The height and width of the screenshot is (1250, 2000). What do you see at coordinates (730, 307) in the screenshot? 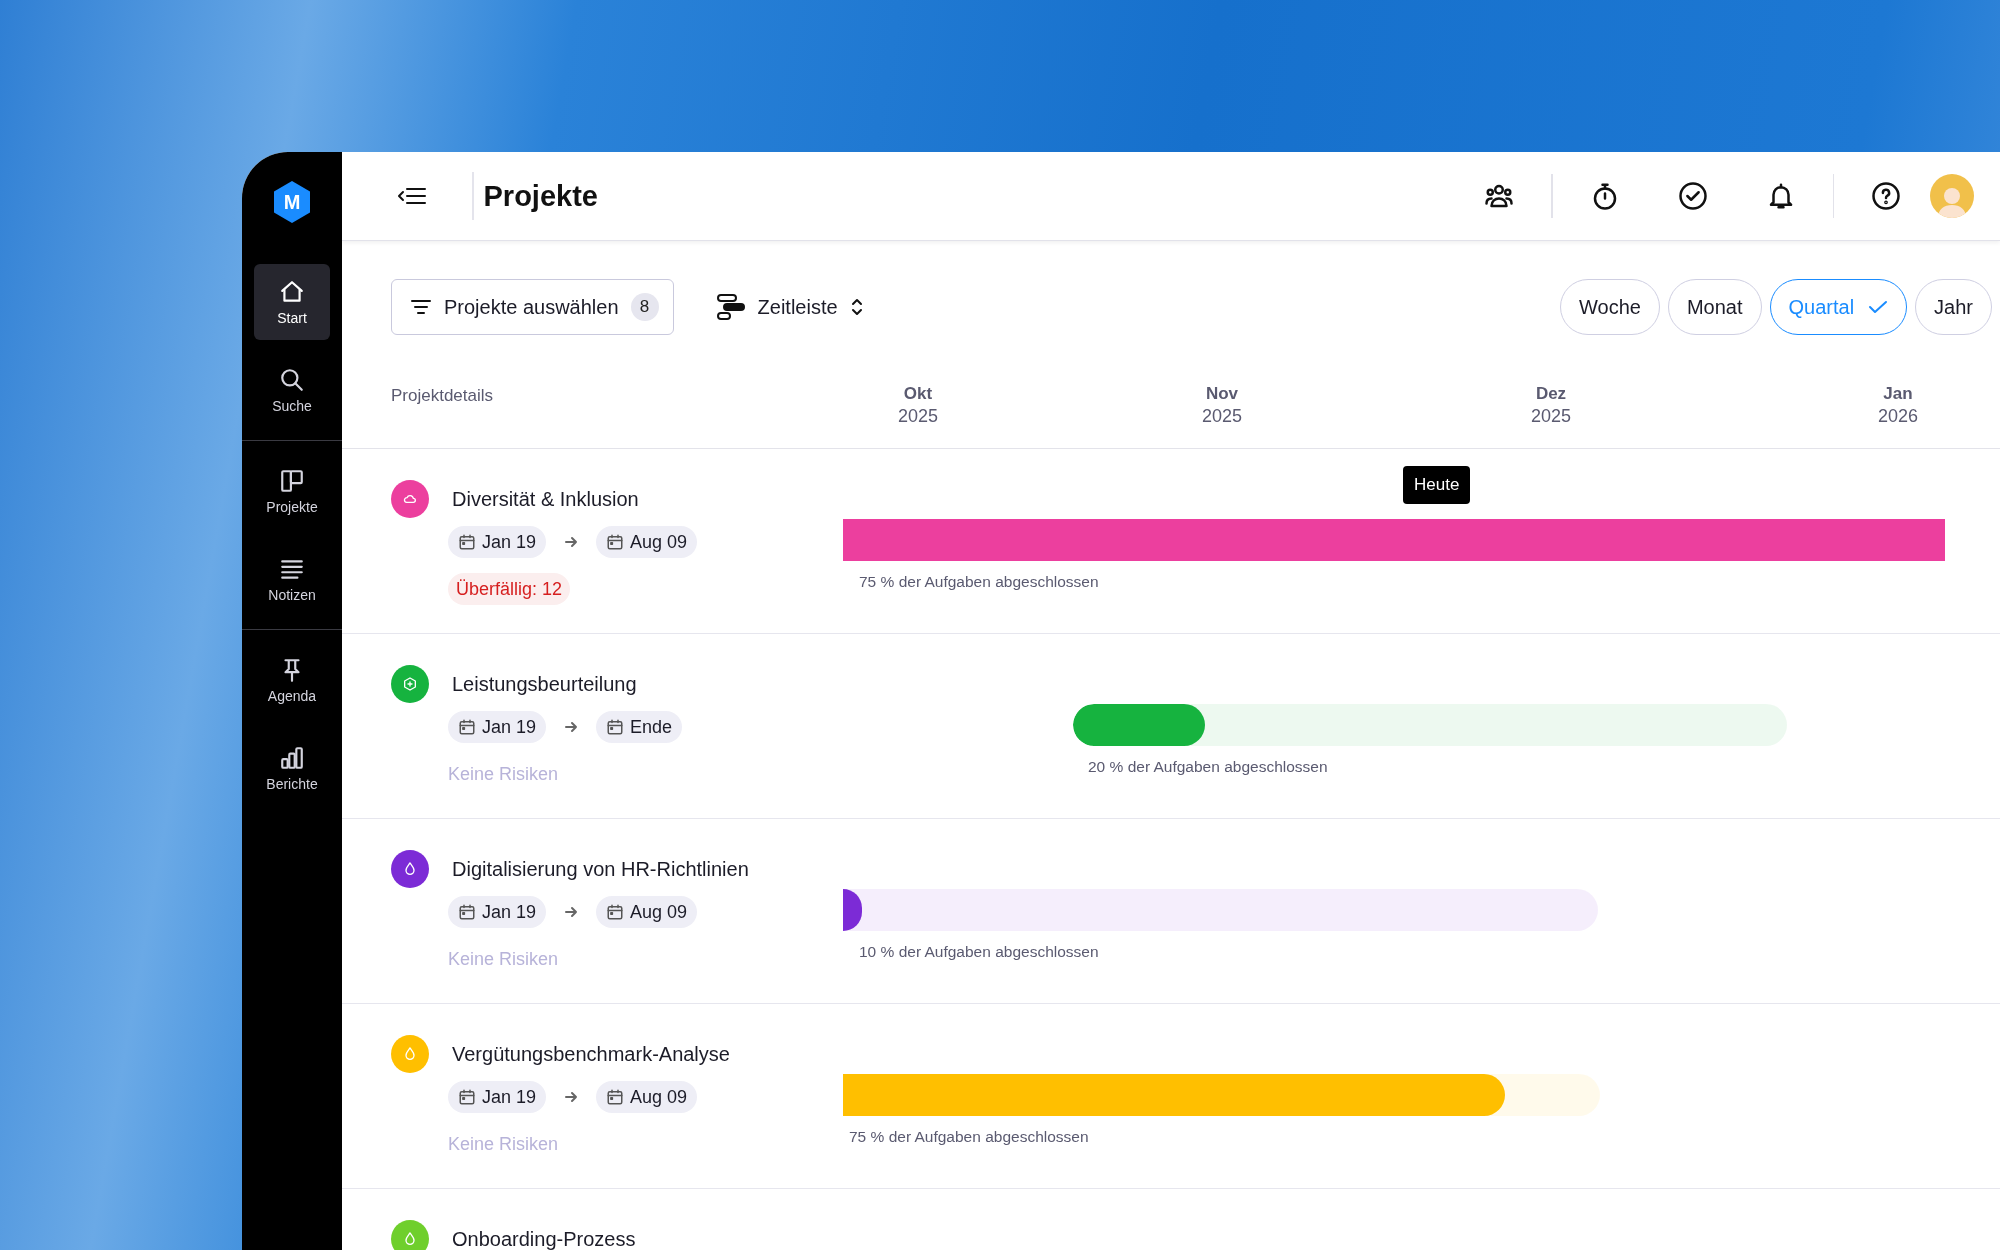
I see `timeline-icon` at bounding box center [730, 307].